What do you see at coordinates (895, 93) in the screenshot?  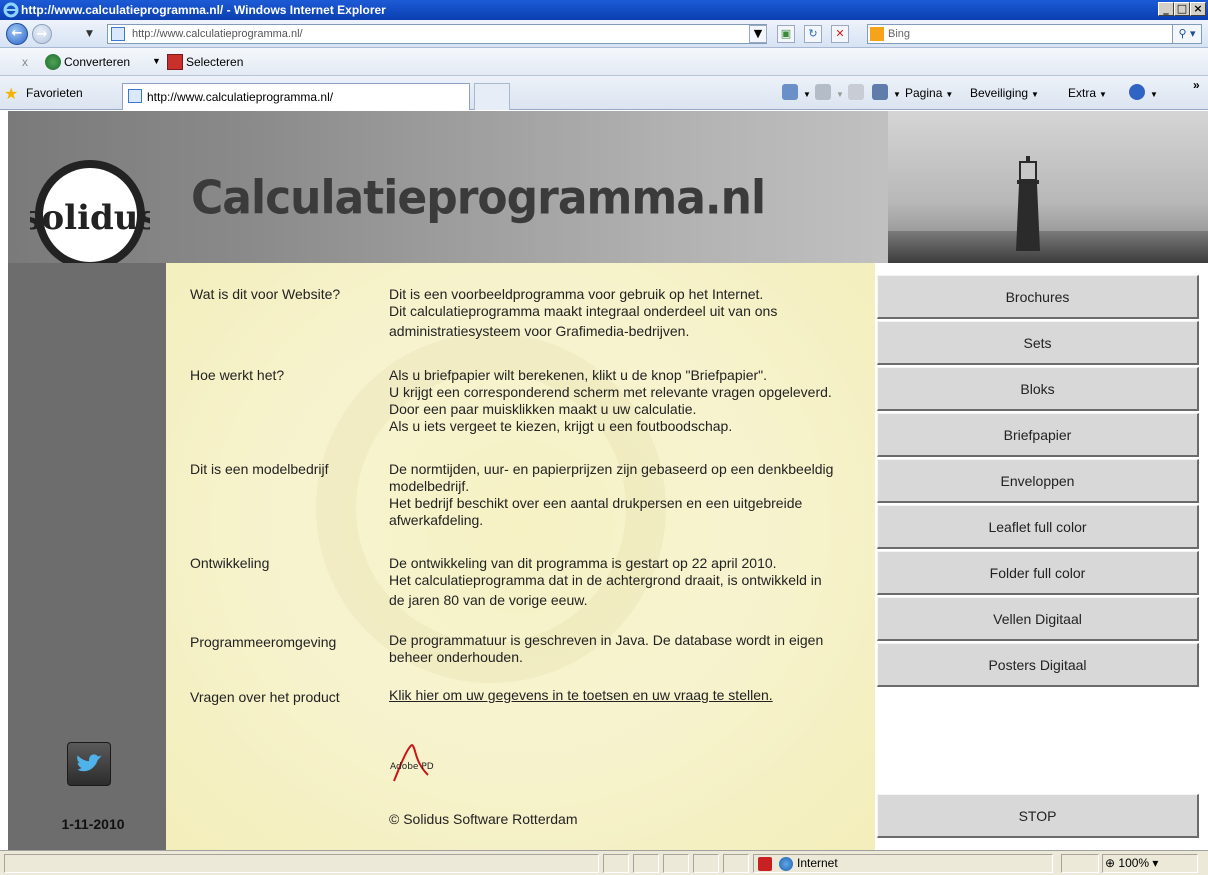 I see `print-dropdown-icon: ▼` at bounding box center [895, 93].